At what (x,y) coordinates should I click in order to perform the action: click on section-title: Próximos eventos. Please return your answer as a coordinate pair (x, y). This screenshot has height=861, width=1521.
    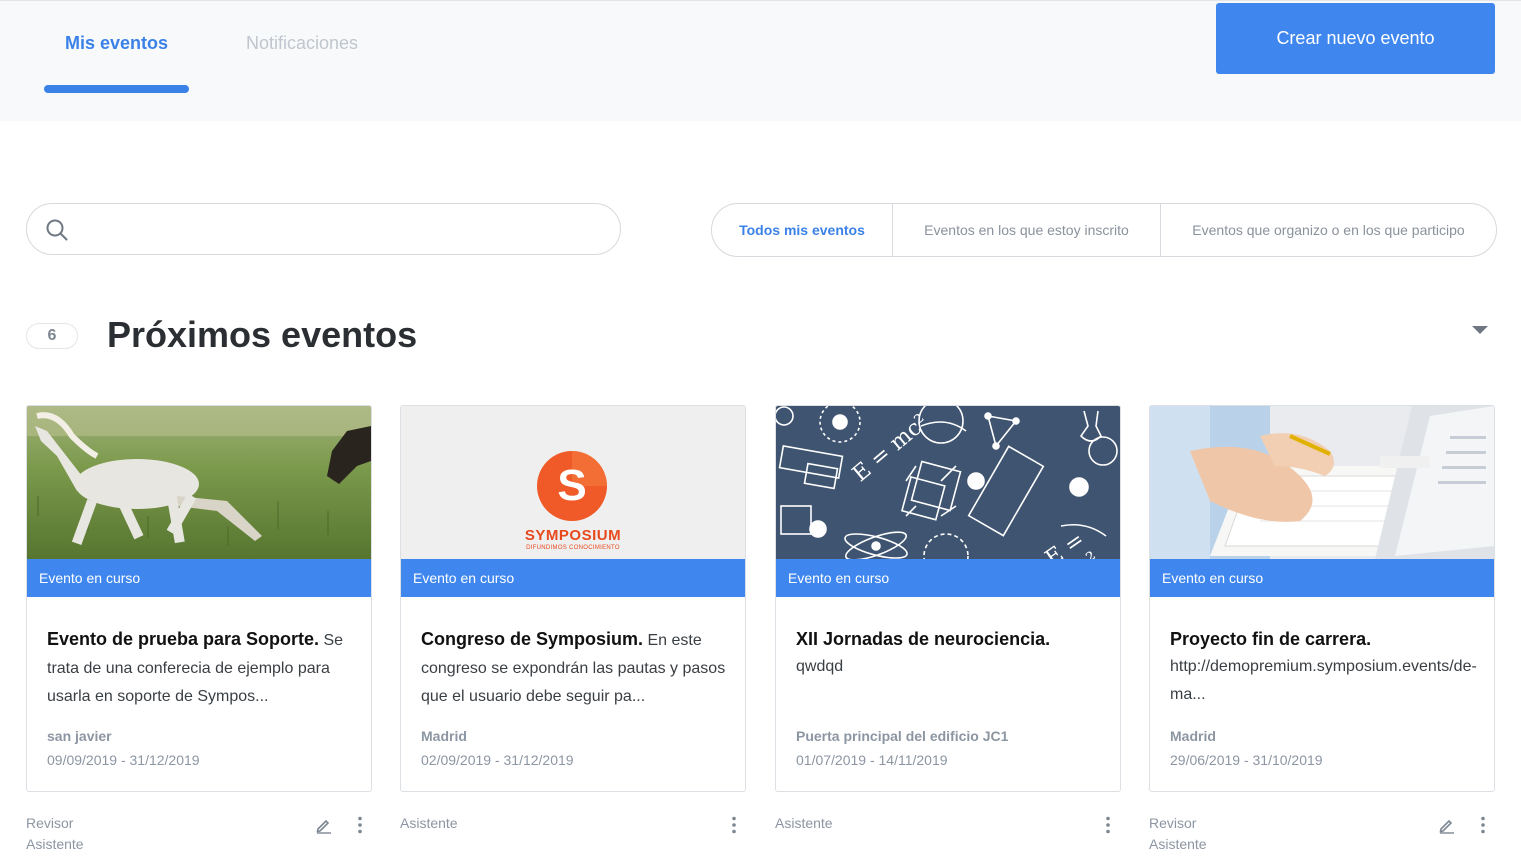
    Looking at the image, I should click on (262, 334).